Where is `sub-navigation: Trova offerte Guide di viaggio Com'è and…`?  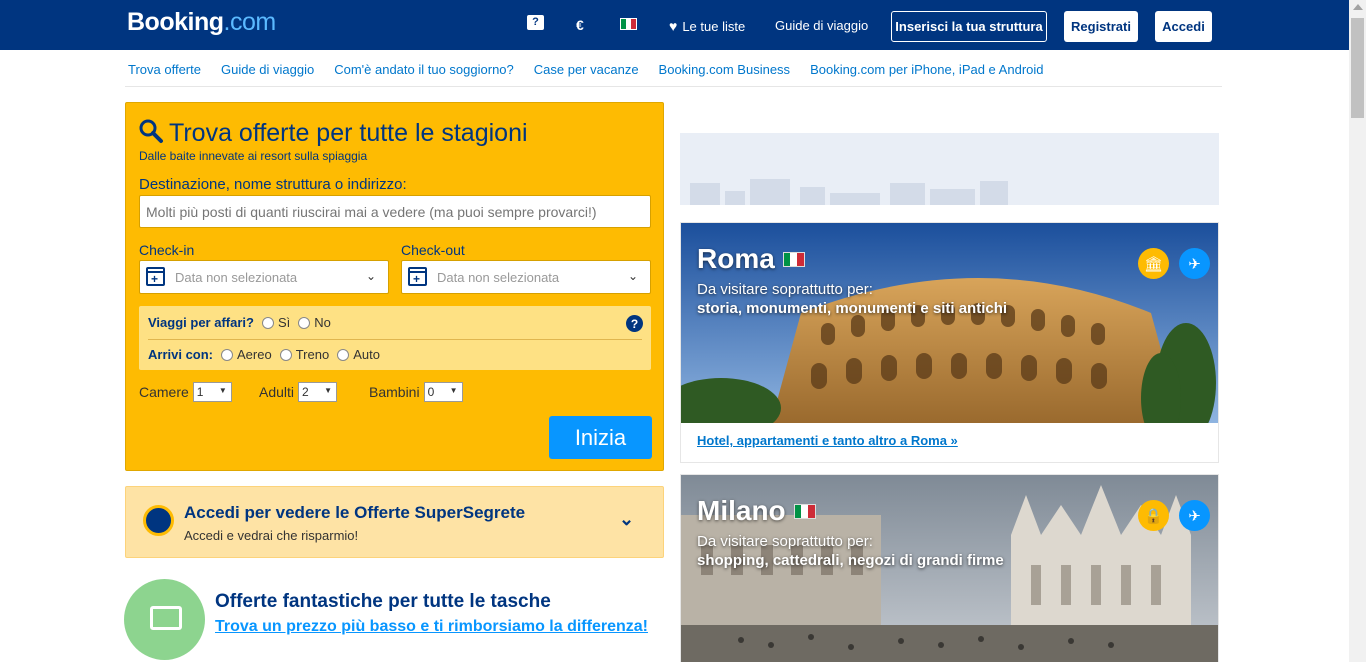 sub-navigation: Trova offerte Guide di viaggio Com'è and… is located at coordinates (586, 69).